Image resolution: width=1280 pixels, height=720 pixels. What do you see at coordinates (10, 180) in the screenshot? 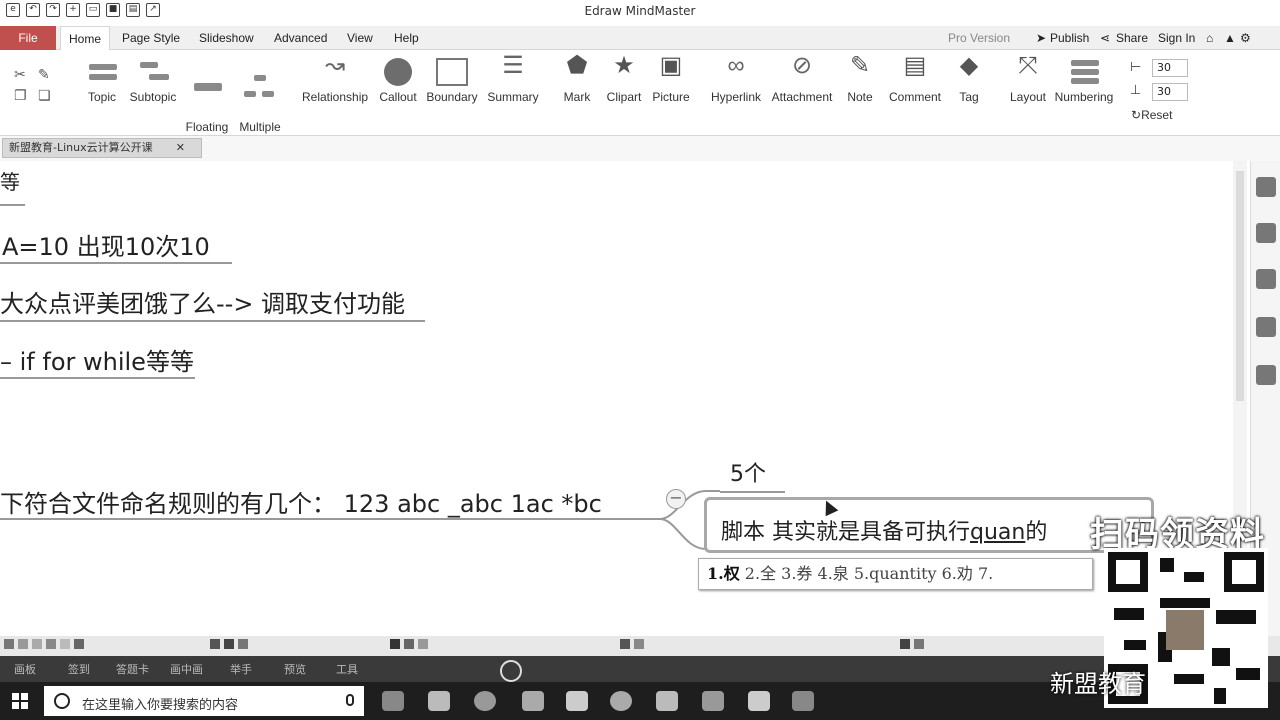
I see `partial-topic-text: 等` at bounding box center [10, 180].